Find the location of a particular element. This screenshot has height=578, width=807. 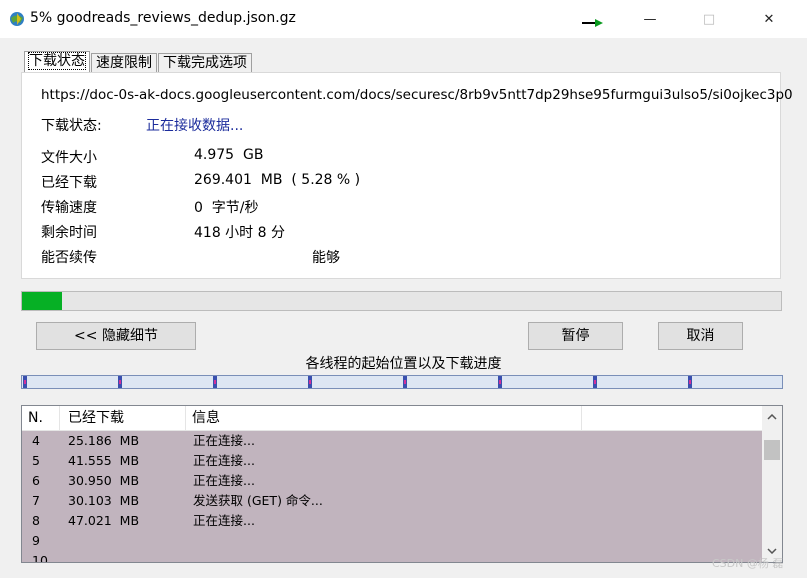

transfer-speed-value: 0 字节/秒 is located at coordinates (226, 208).